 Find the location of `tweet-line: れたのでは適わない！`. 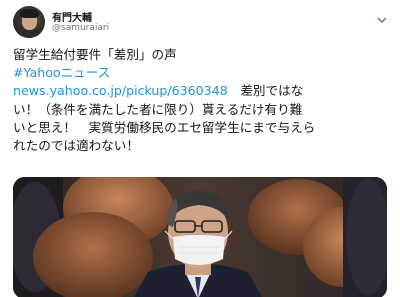

tweet-line: れたのでは適わない！ is located at coordinates (76, 146).